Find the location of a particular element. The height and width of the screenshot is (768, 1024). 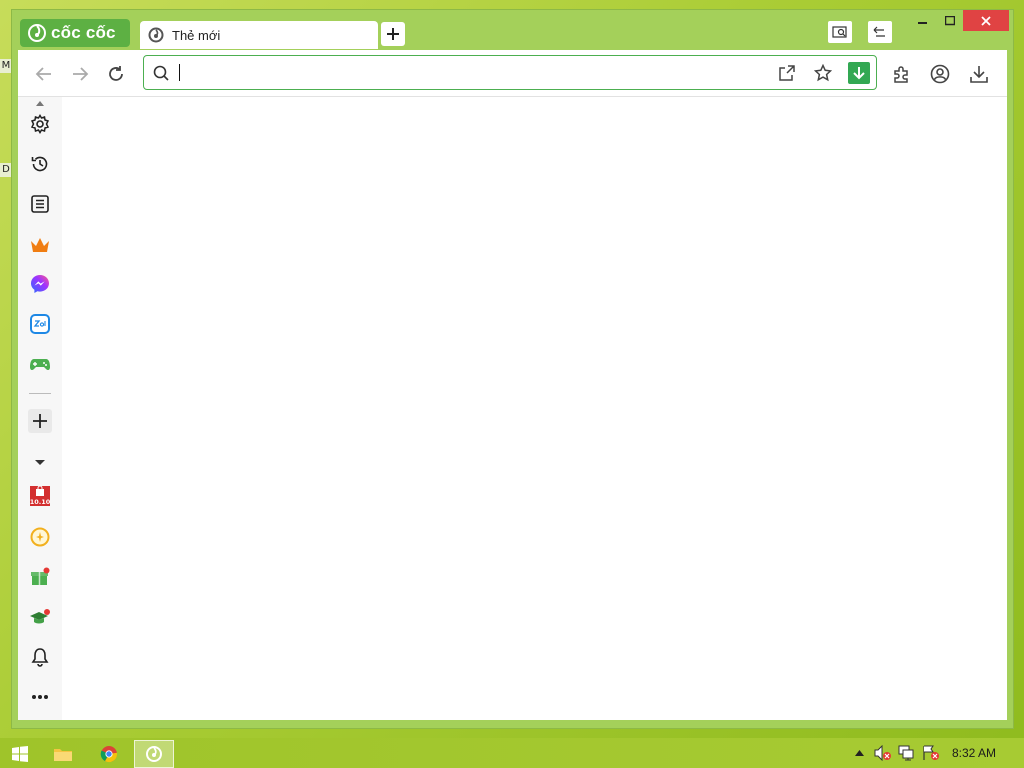

folder-icon is located at coordinates (63, 755).